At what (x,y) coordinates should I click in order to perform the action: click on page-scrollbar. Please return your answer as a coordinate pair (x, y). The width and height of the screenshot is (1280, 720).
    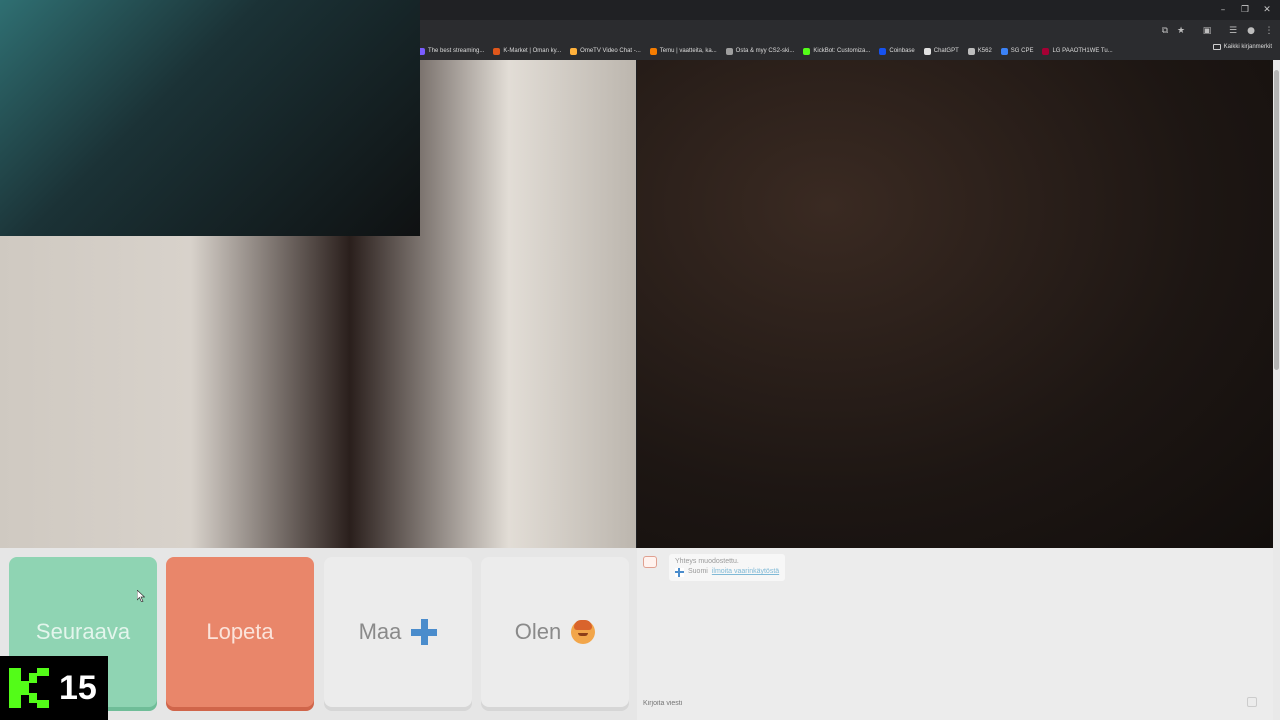
    Looking at the image, I should click on (1276, 390).